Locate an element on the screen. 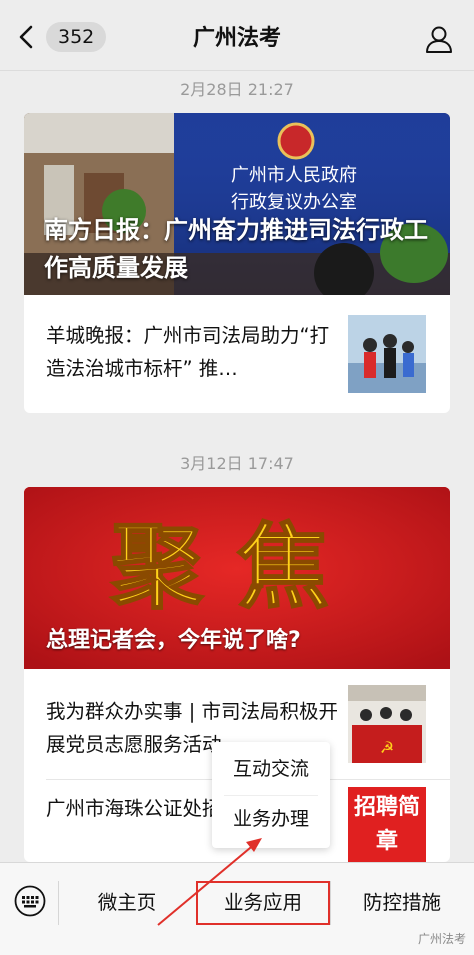  top-bar: 352 广州法考 is located at coordinates (237, 35).